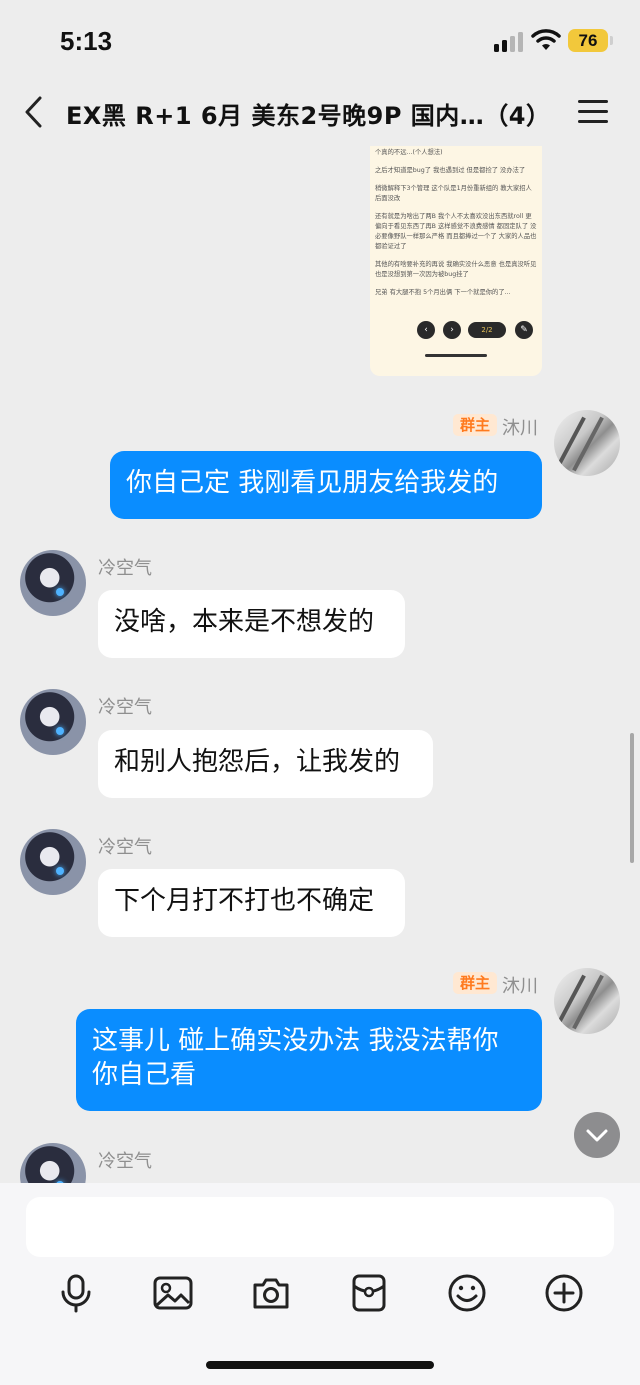  Describe the element at coordinates (309, 1060) in the screenshot. I see `message-bubble-sent: 这事儿 碰上确实没办法 我没法帮你 你自己看` at that location.